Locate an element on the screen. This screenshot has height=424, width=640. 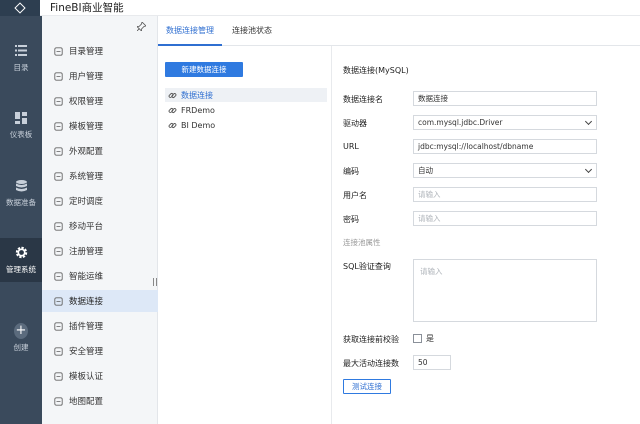
menu-item-register: 注册管理 is located at coordinates (100, 251).